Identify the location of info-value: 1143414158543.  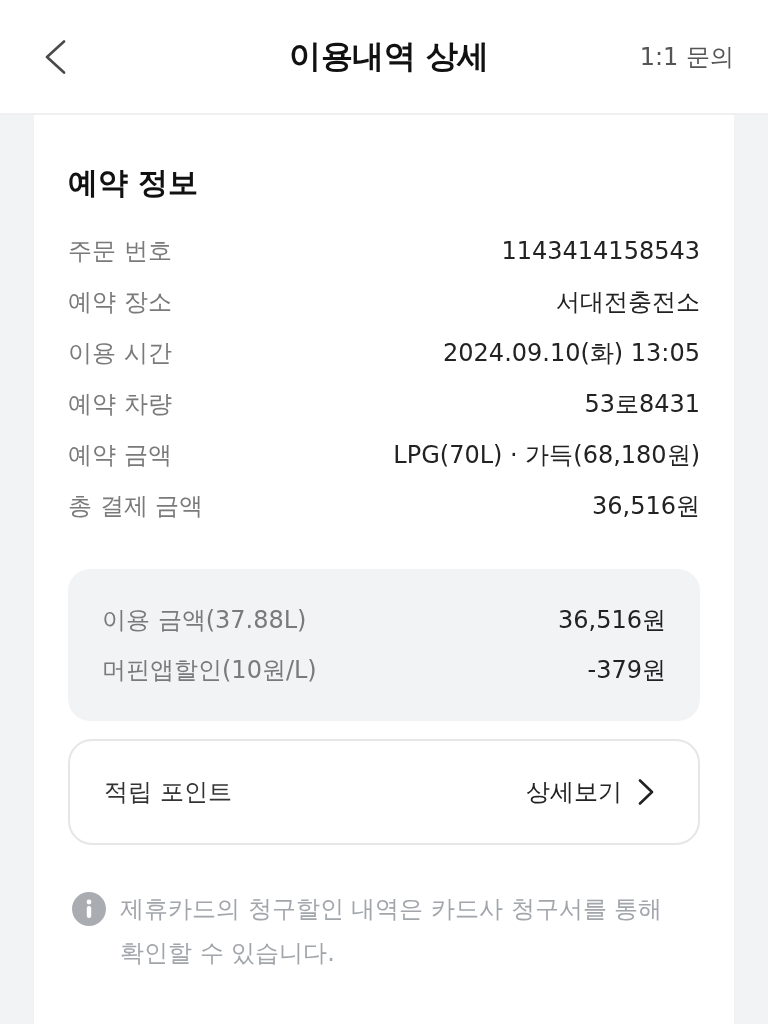
(600, 250).